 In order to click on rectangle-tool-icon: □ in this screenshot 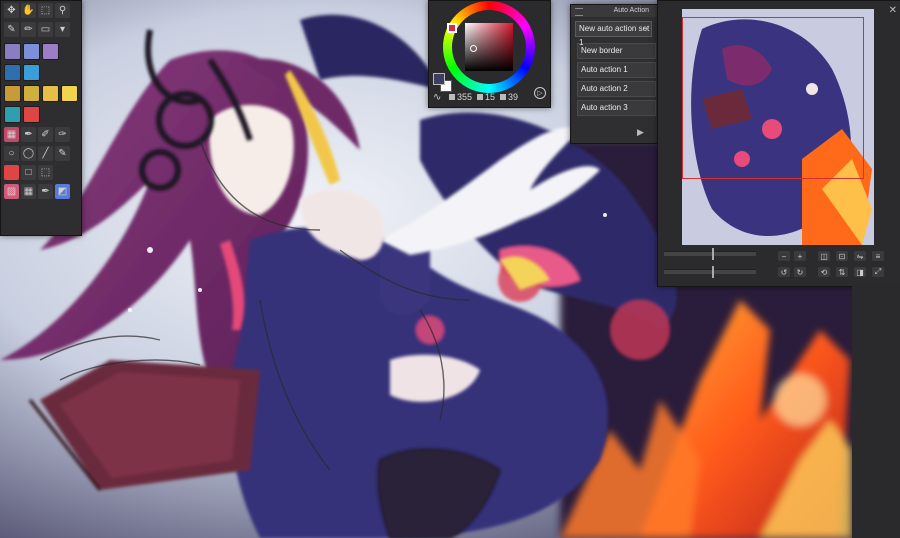, I will do `click(28, 172)`.